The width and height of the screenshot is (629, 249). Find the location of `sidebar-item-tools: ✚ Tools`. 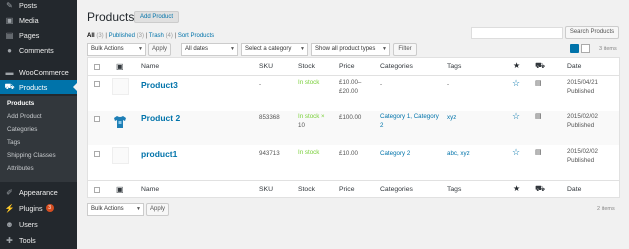

sidebar-item-tools: ✚ Tools is located at coordinates (38, 240).